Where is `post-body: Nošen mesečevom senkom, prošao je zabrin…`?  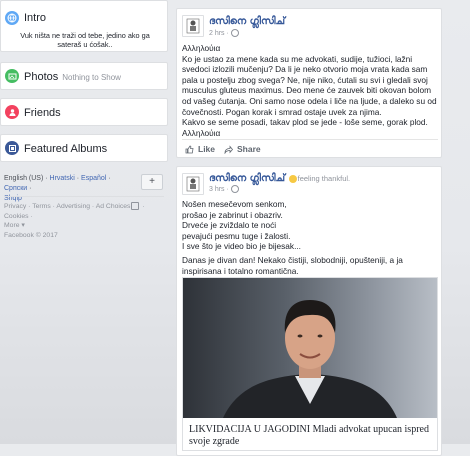
post-body: Nošen mesečevom senkom, prošao je zabrin… is located at coordinates (310, 237).